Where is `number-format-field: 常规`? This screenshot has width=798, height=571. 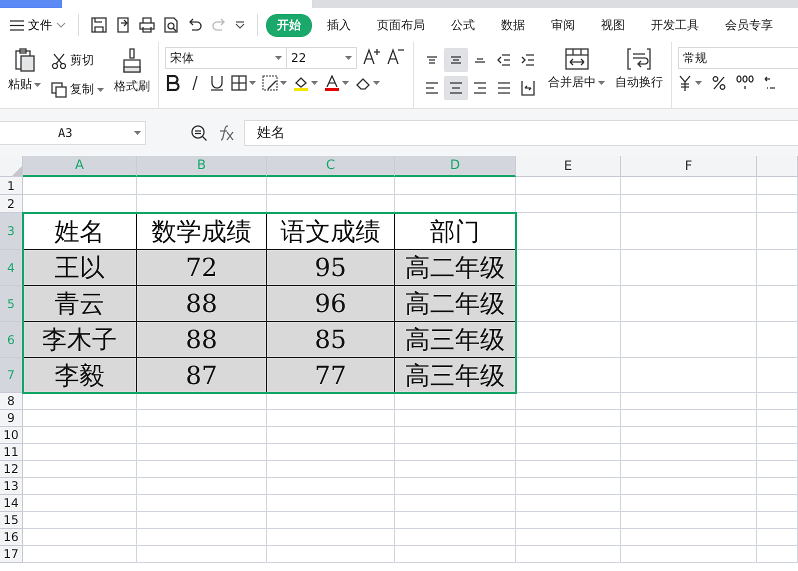 number-format-field: 常规 is located at coordinates (738, 58).